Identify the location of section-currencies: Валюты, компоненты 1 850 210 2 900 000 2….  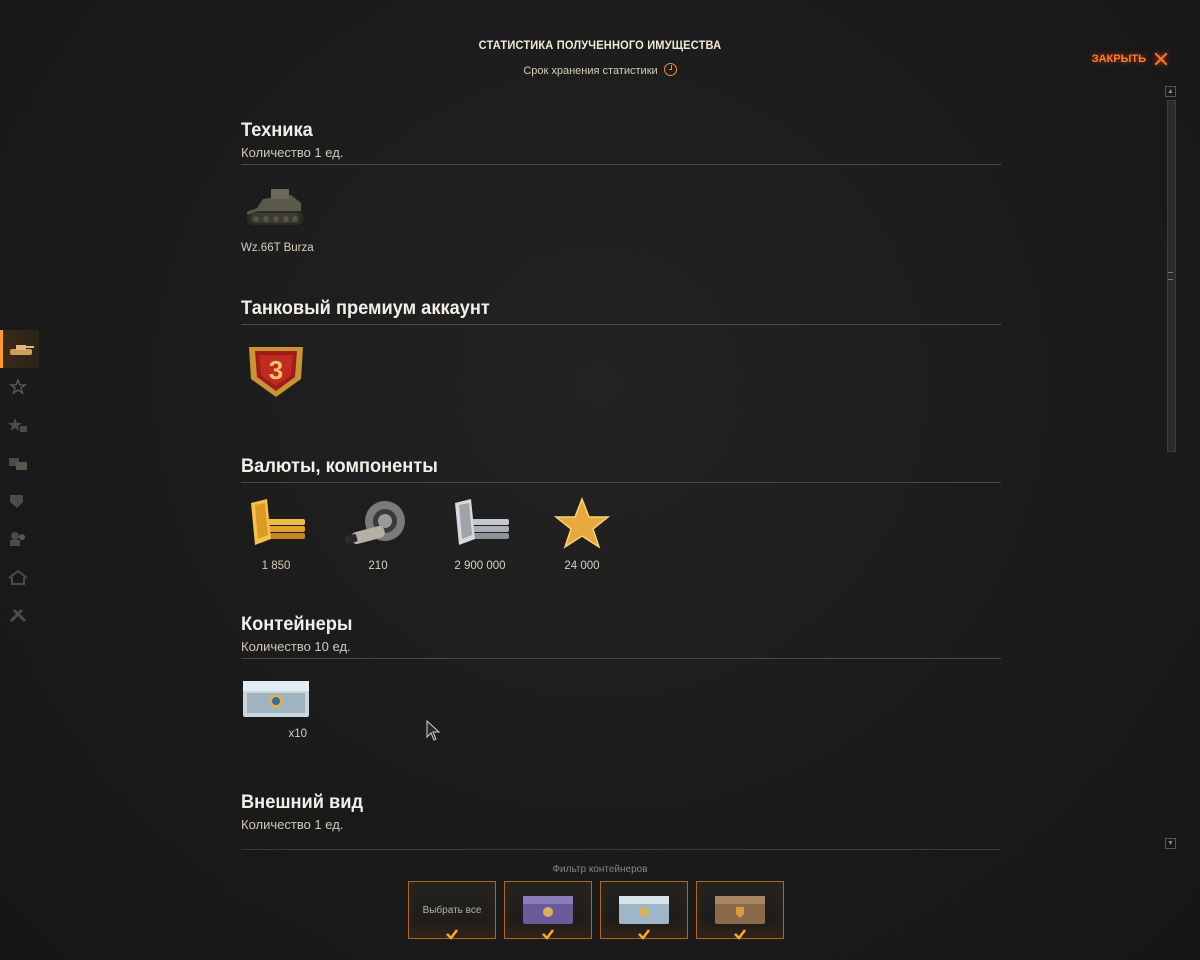
(621, 533).